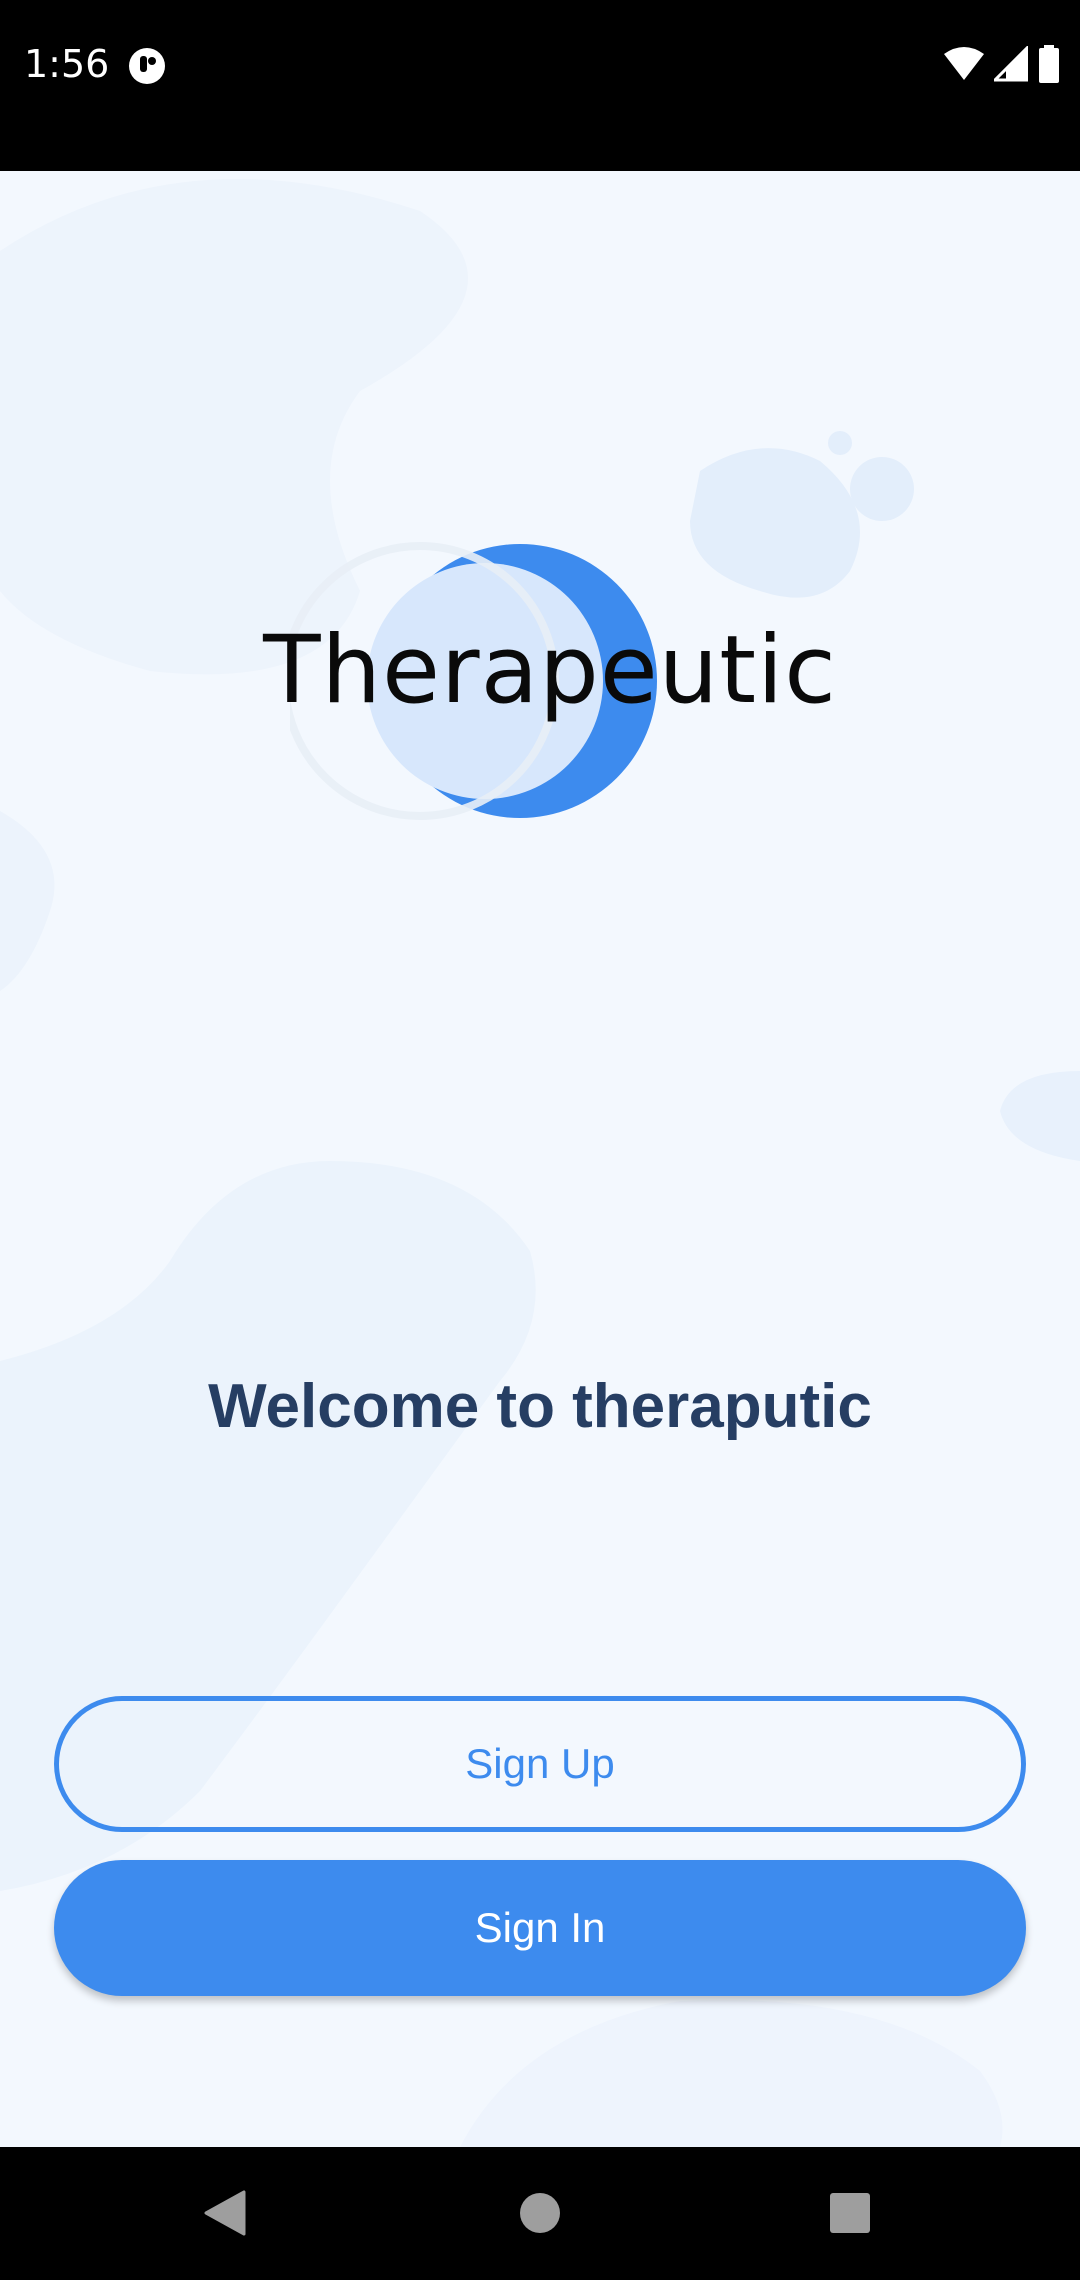 The height and width of the screenshot is (2280, 1080). I want to click on wifi-icon, so click(964, 66).